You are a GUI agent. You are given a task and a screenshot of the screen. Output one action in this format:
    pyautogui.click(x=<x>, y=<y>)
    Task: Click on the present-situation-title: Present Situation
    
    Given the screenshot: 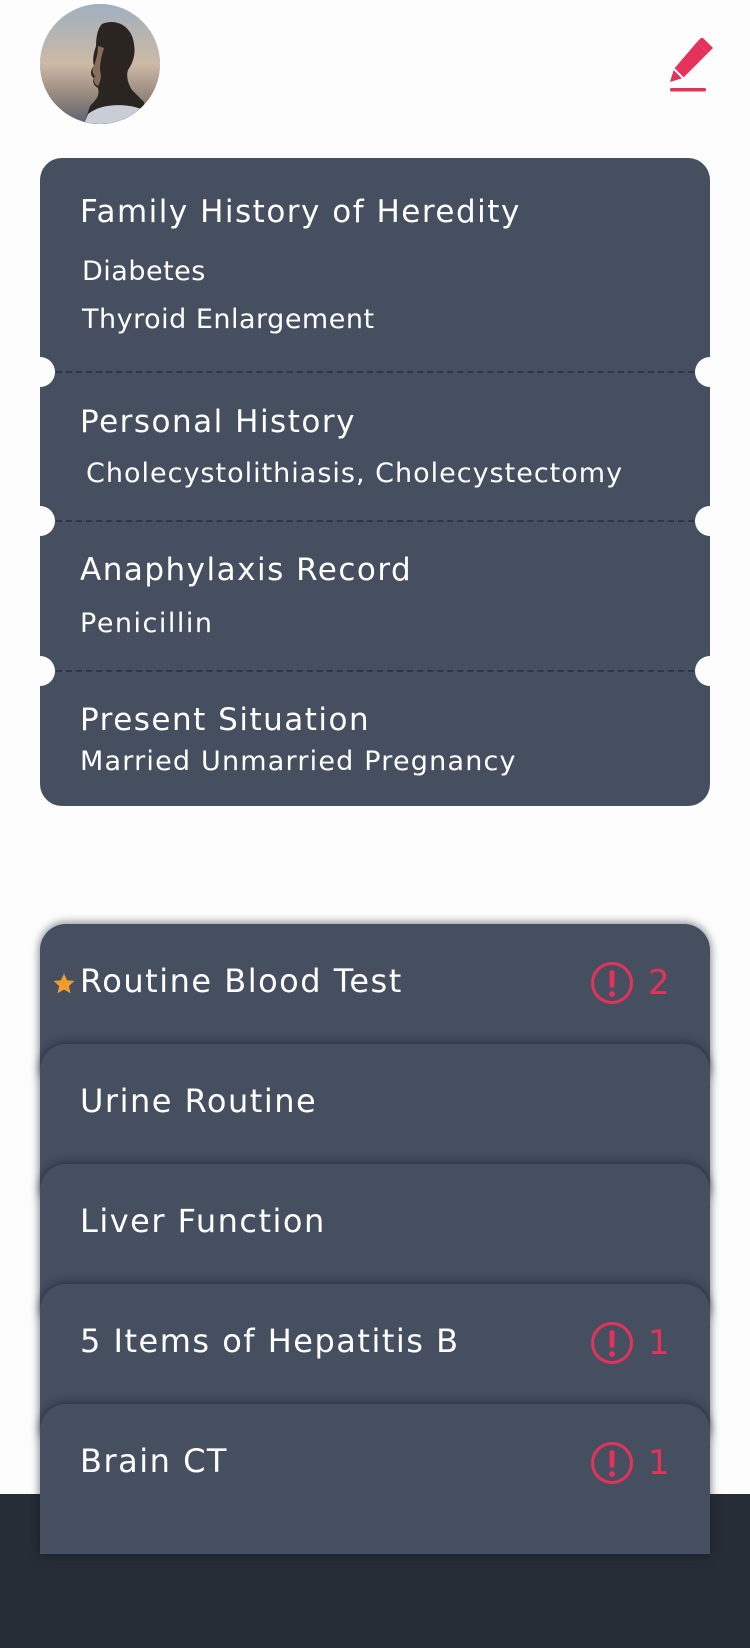 What is the action you would take?
    pyautogui.click(x=225, y=720)
    